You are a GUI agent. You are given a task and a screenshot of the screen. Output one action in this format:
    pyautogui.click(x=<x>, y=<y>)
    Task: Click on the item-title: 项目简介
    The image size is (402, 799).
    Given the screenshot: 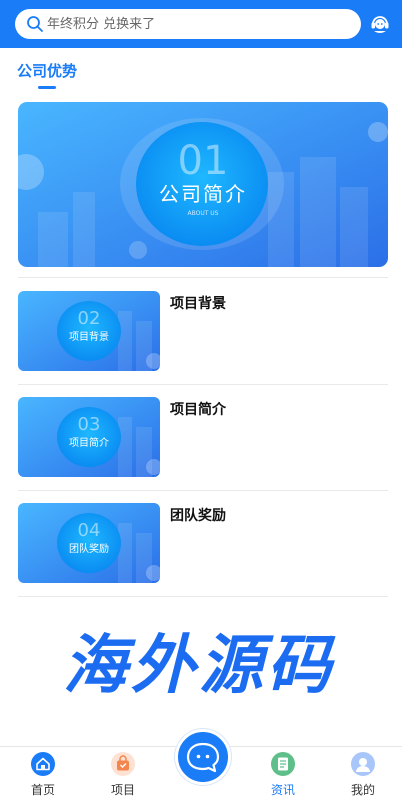 What is the action you would take?
    pyautogui.click(x=198, y=410)
    